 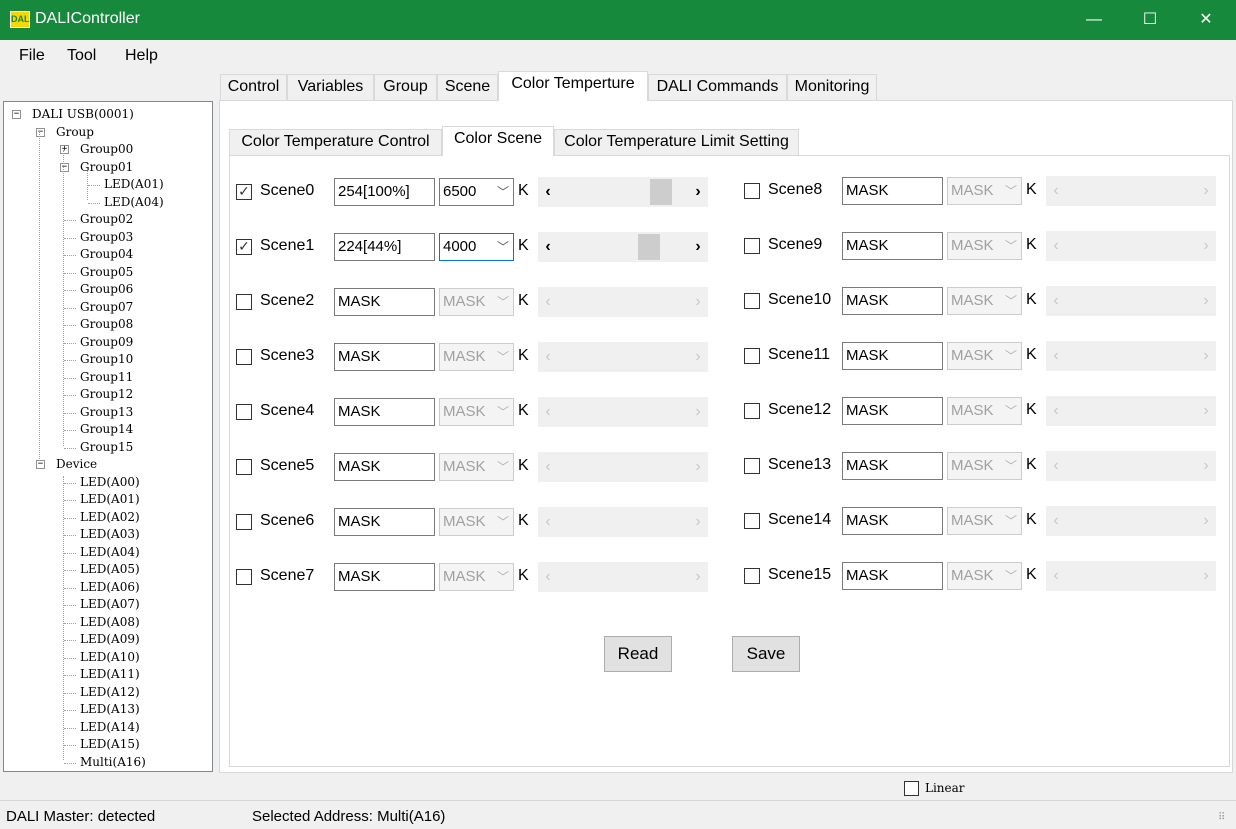 What do you see at coordinates (766, 654) in the screenshot?
I see `save-button: Save` at bounding box center [766, 654].